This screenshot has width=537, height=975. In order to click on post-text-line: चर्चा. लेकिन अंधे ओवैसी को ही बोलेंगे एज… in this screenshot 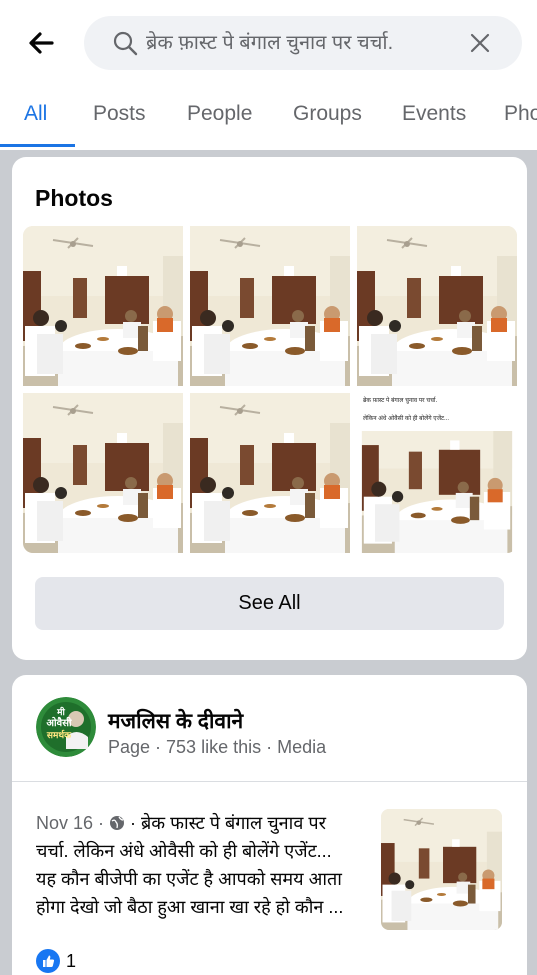, I will do `click(201, 851)`.